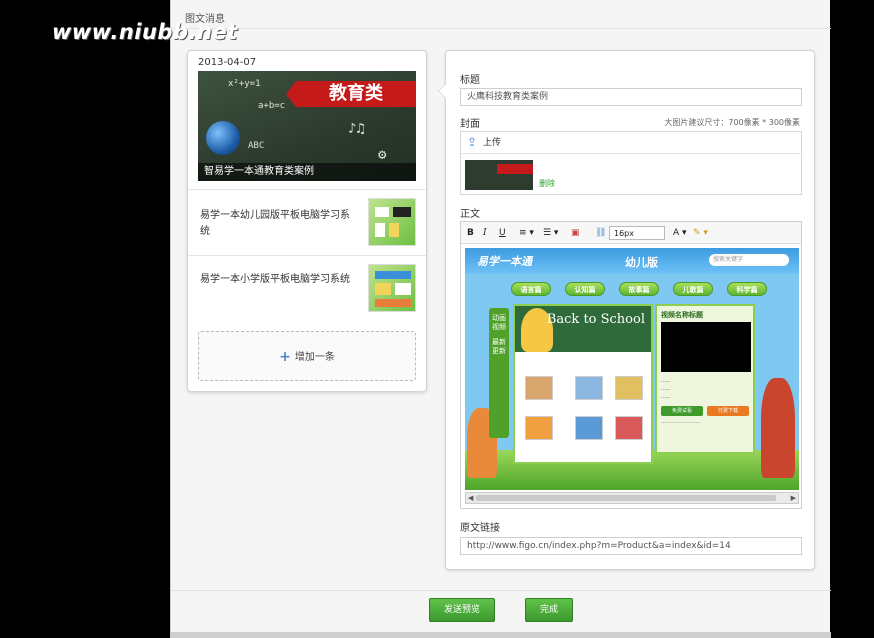 This screenshot has height=638, width=874. I want to click on nav-pill: 科学篇, so click(747, 289).